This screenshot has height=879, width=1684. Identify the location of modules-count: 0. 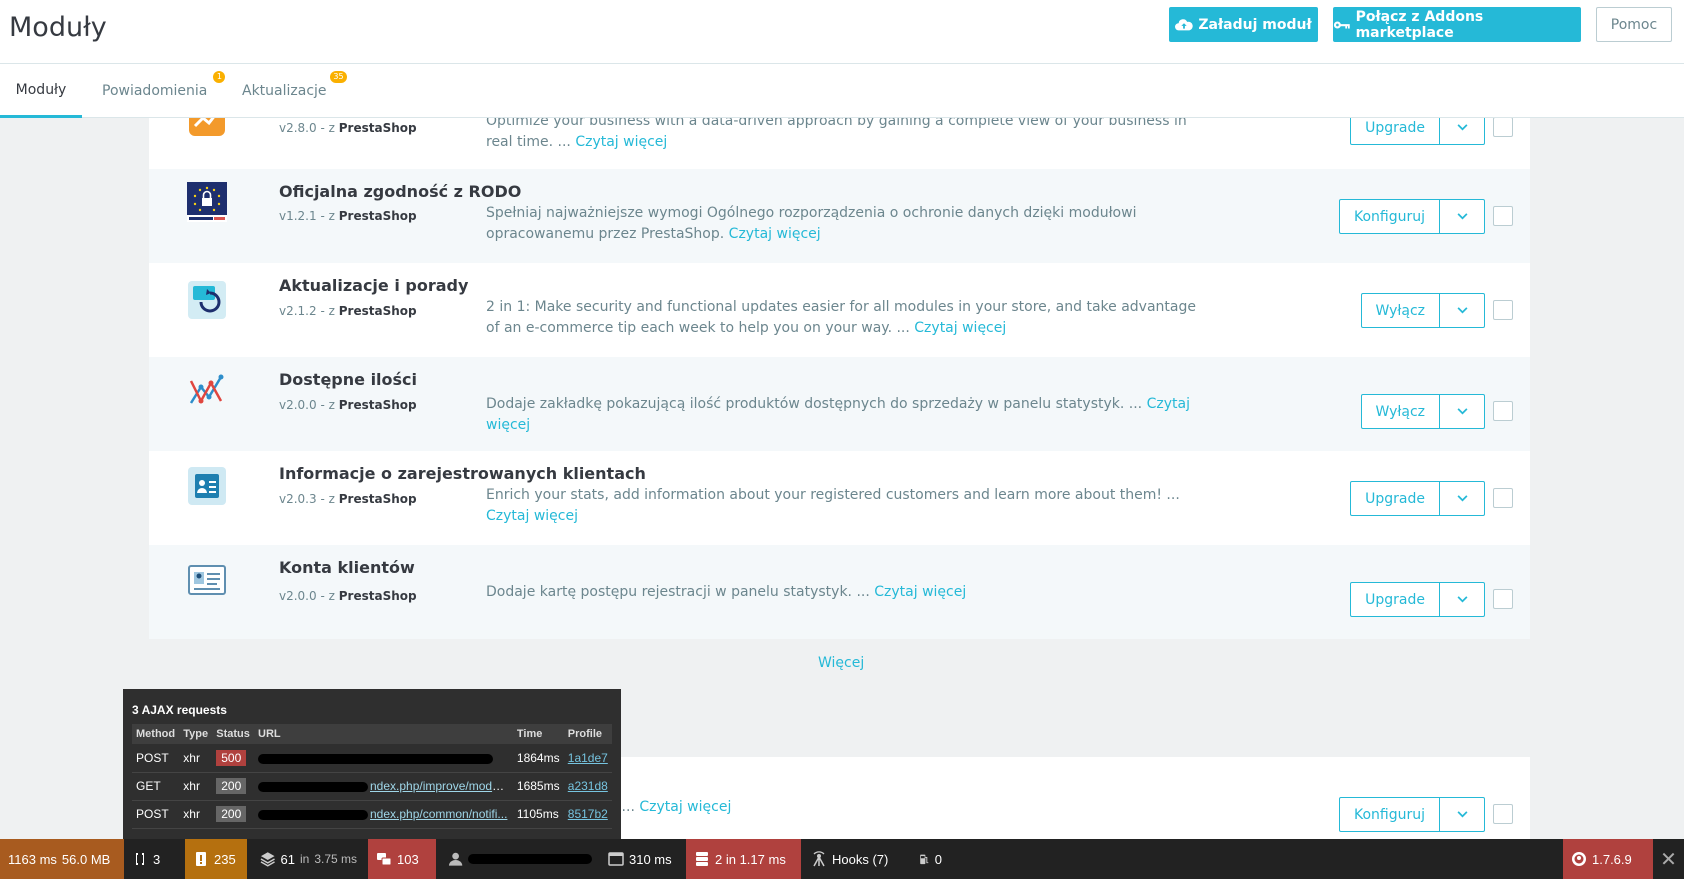
(938, 859).